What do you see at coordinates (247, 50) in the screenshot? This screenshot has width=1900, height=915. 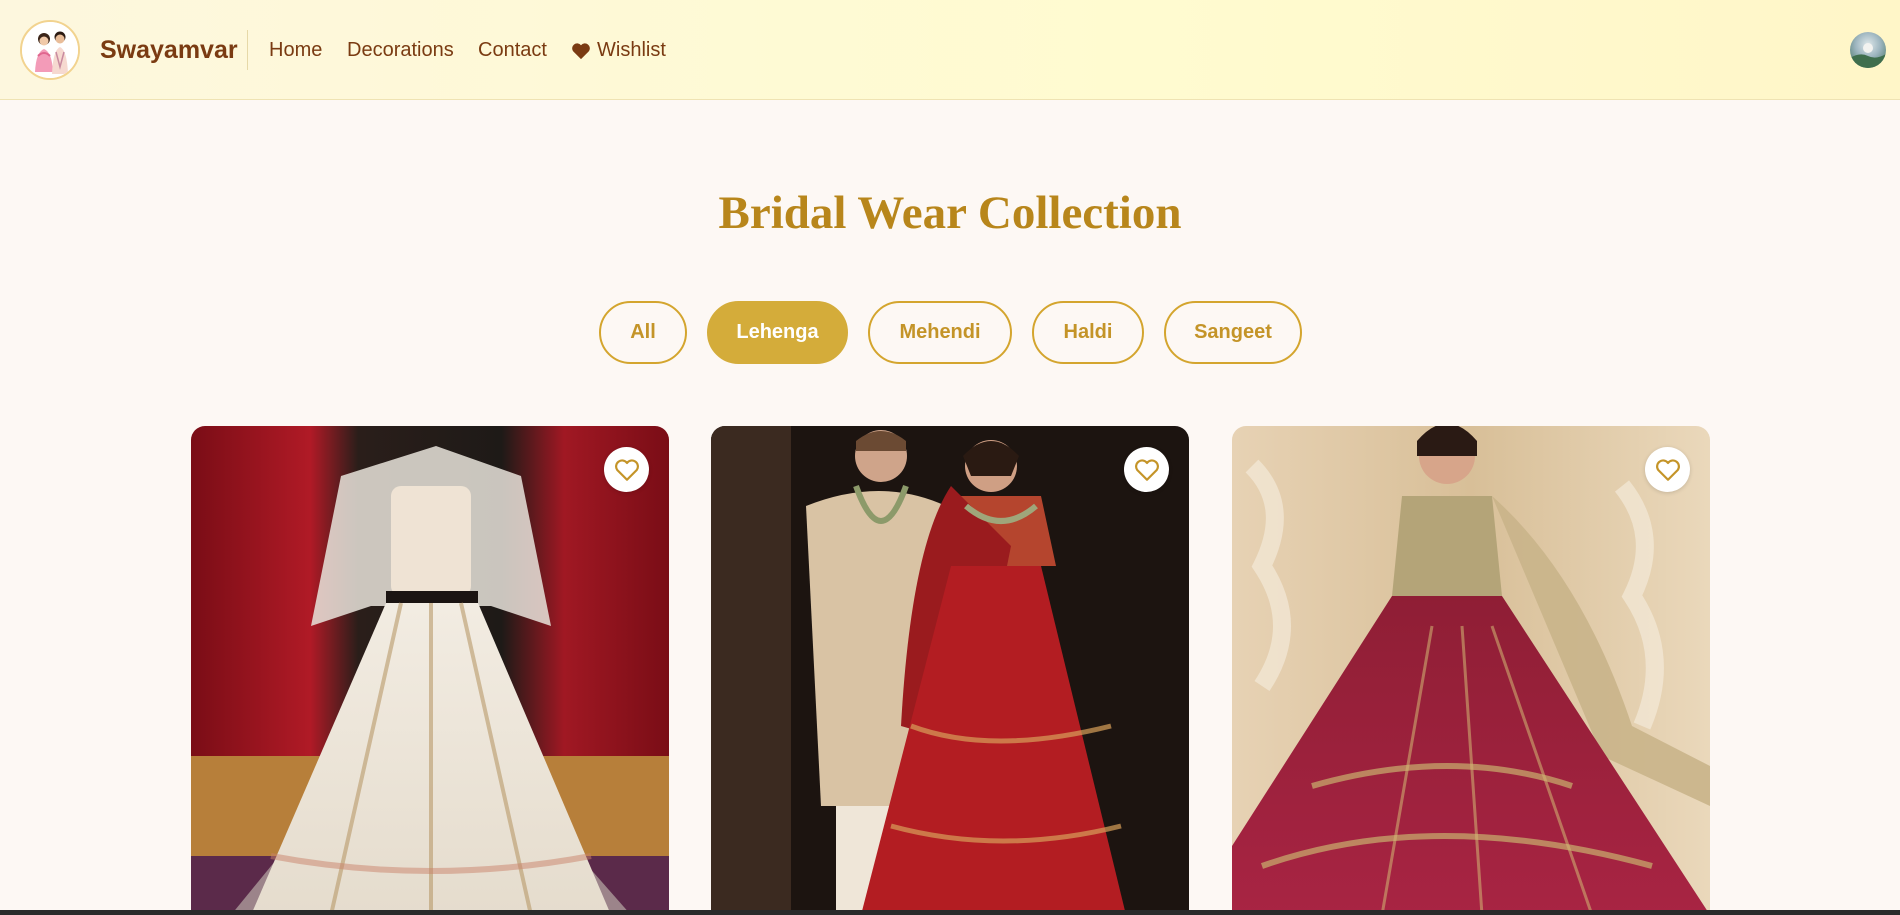 I see `header-divider` at bounding box center [247, 50].